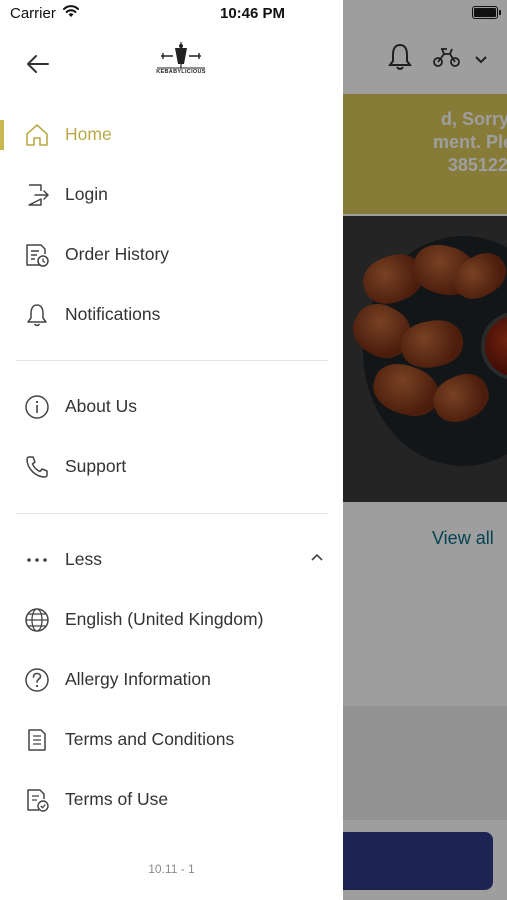 Image resolution: width=507 pixels, height=900 pixels. Describe the element at coordinates (37, 135) in the screenshot. I see `home-icon` at that location.